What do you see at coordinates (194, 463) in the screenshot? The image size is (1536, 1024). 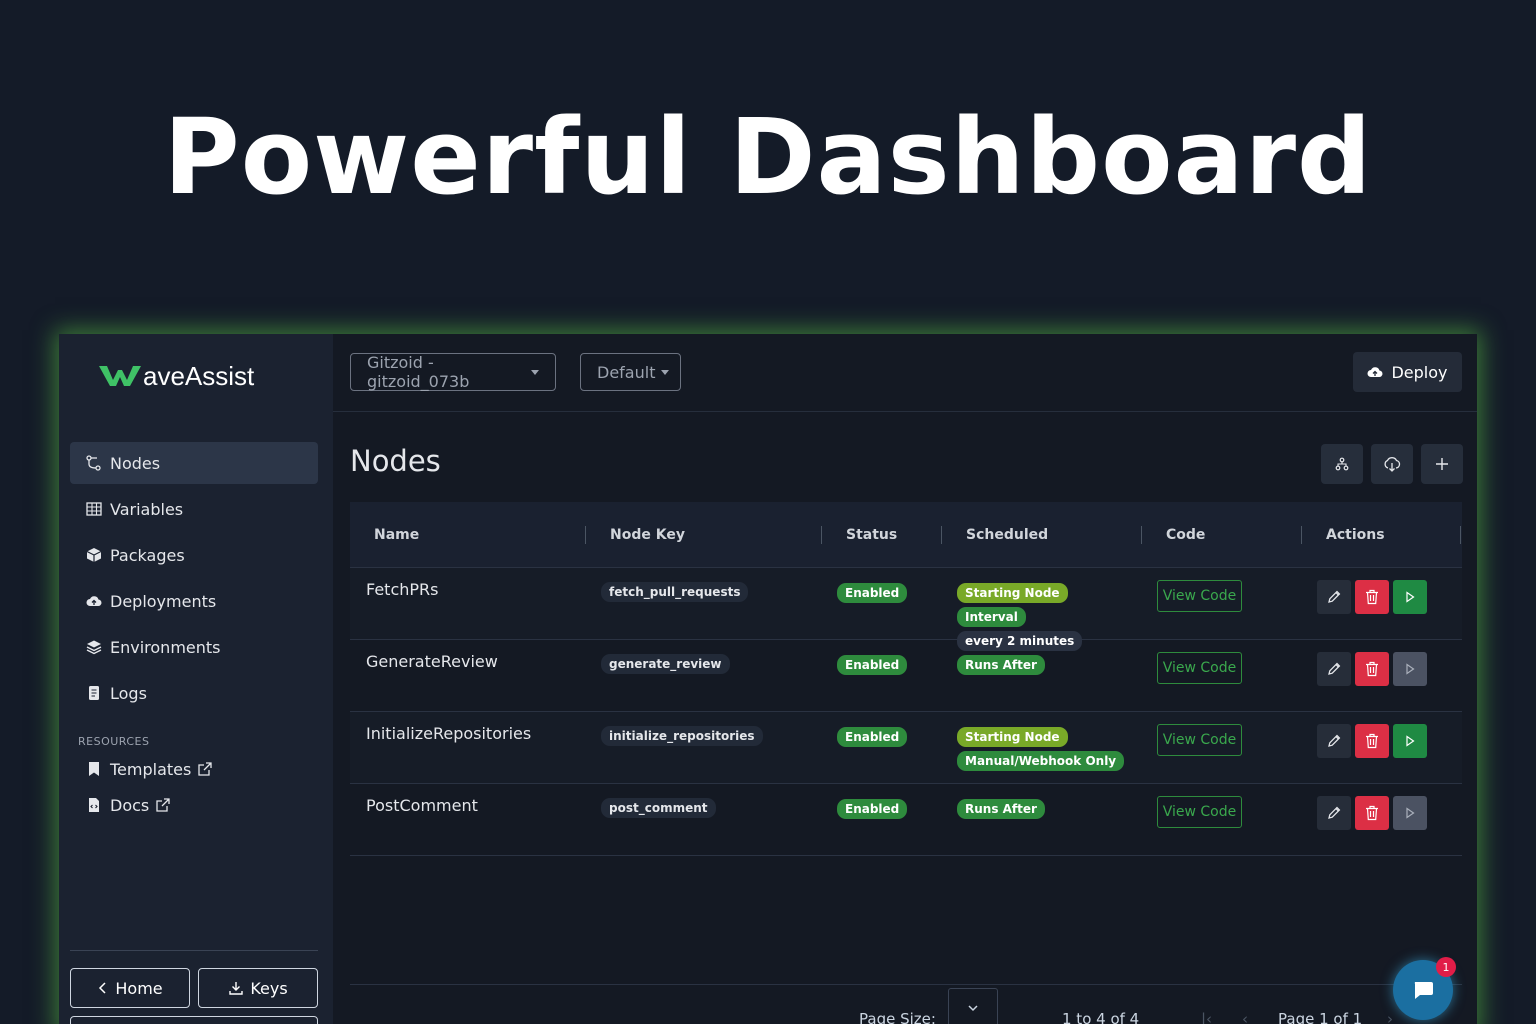 I see `sidebar-item-nodes: Nodes` at bounding box center [194, 463].